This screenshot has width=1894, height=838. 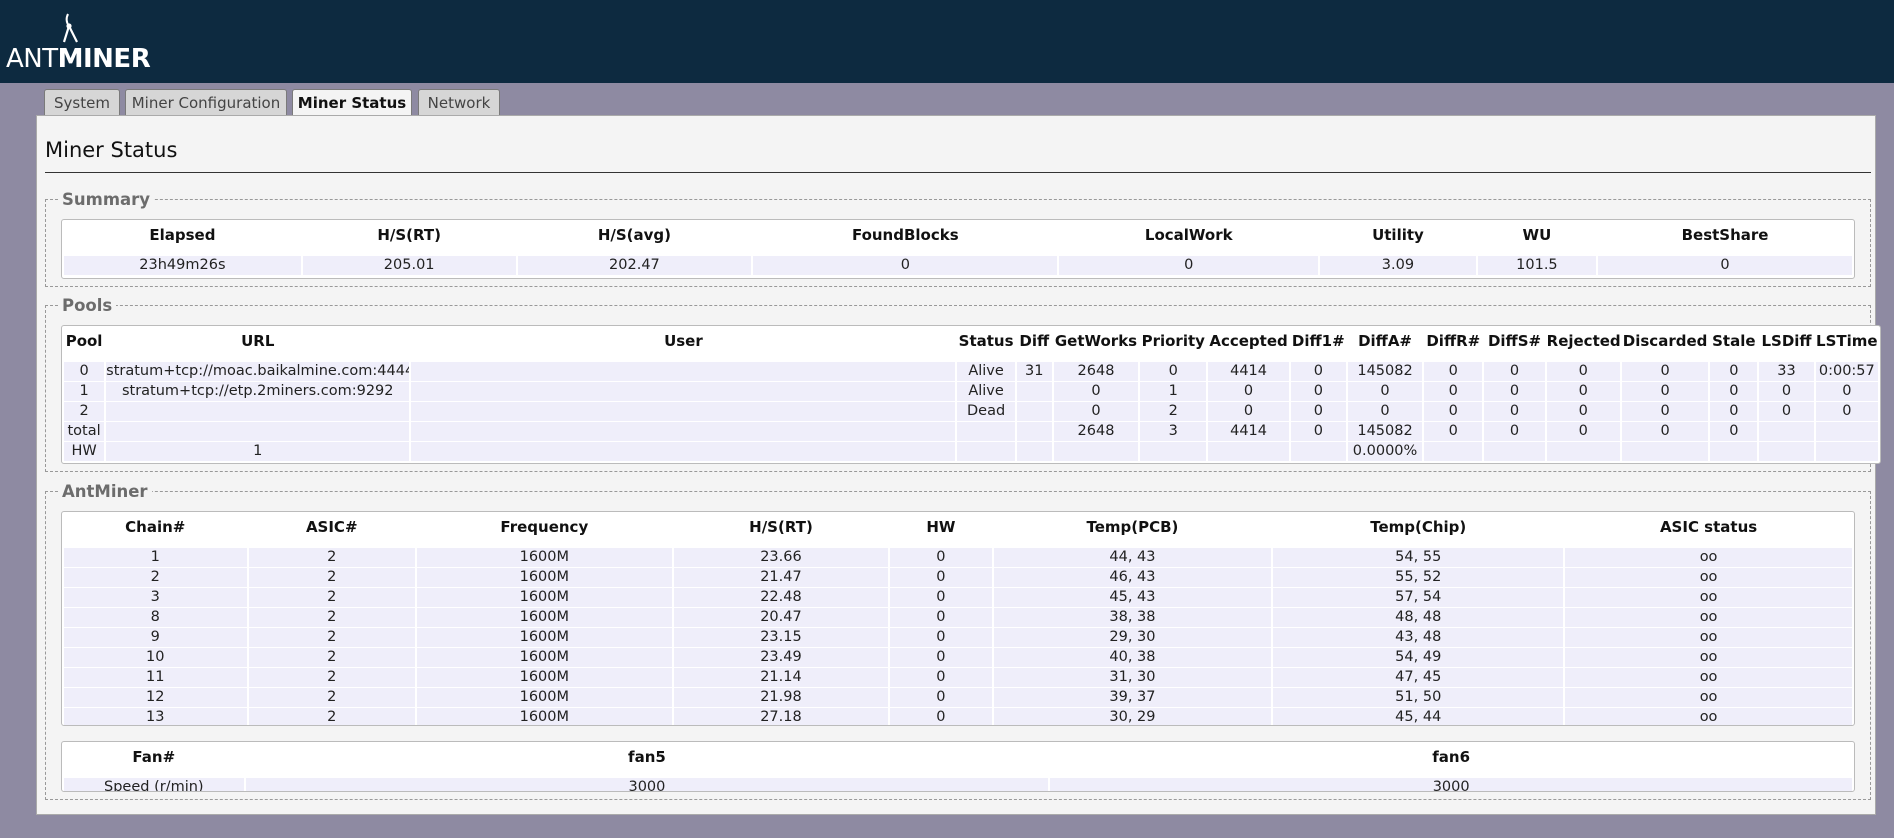 What do you see at coordinates (781, 598) in the screenshot?
I see `table-cell: 22.48` at bounding box center [781, 598].